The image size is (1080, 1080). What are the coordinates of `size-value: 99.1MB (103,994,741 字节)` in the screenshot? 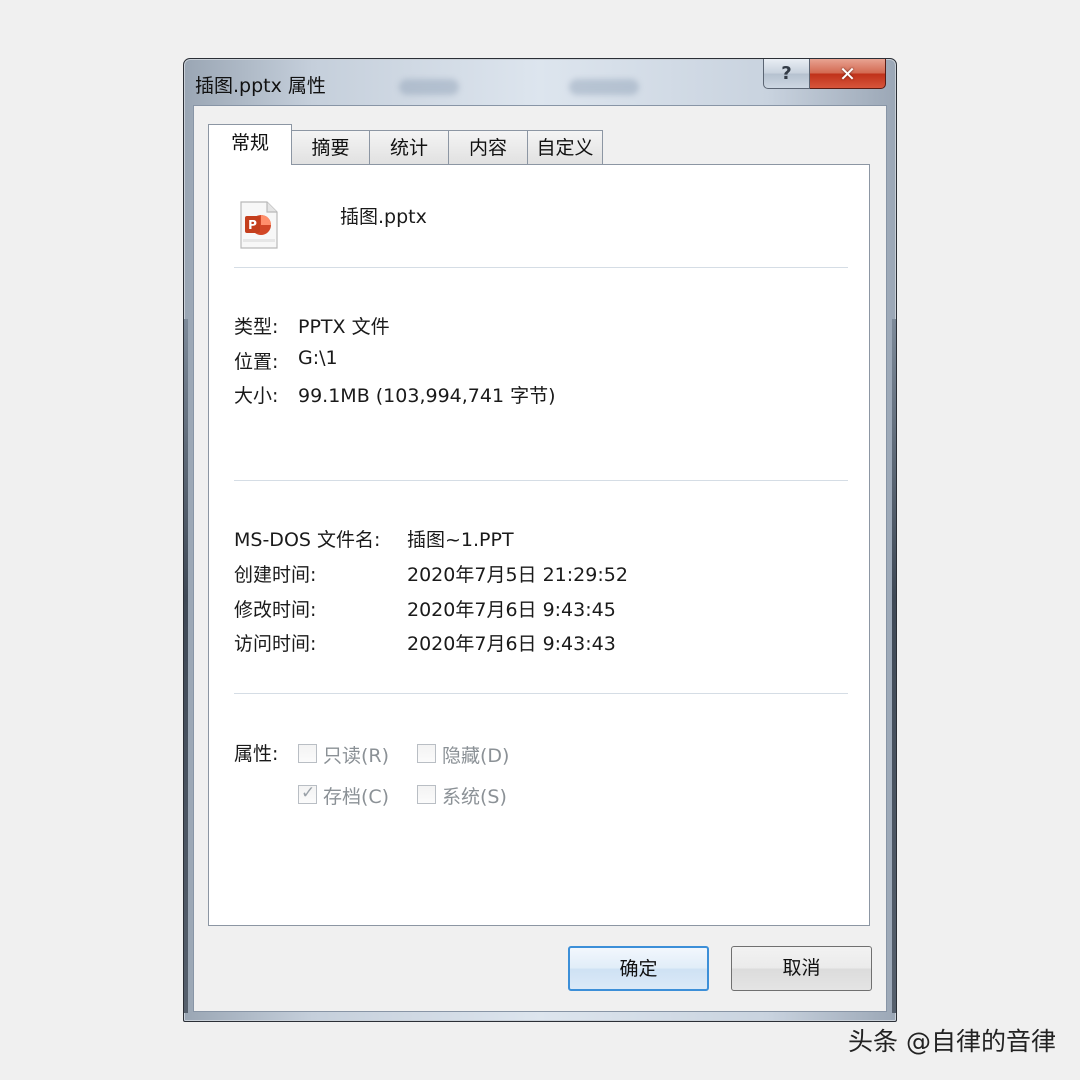 It's located at (427, 396).